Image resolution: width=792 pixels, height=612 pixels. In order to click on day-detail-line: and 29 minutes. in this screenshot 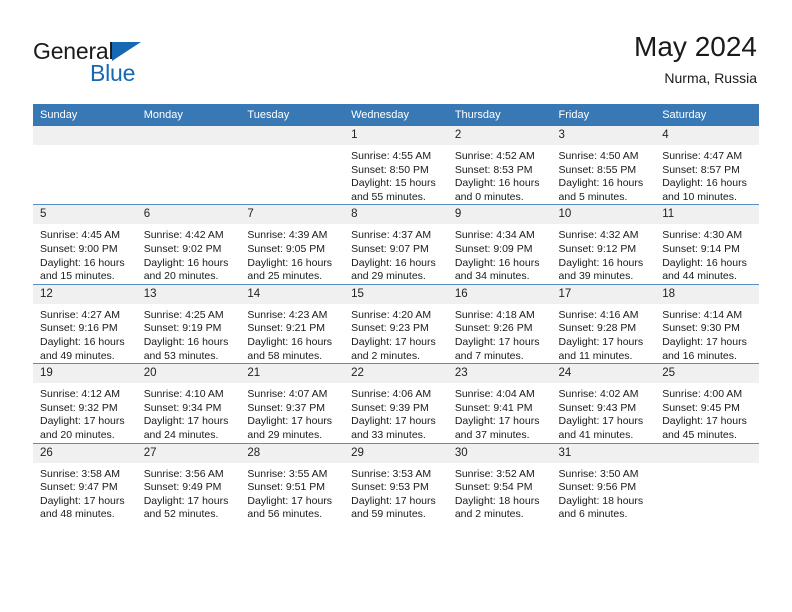, I will do `click(285, 434)`.